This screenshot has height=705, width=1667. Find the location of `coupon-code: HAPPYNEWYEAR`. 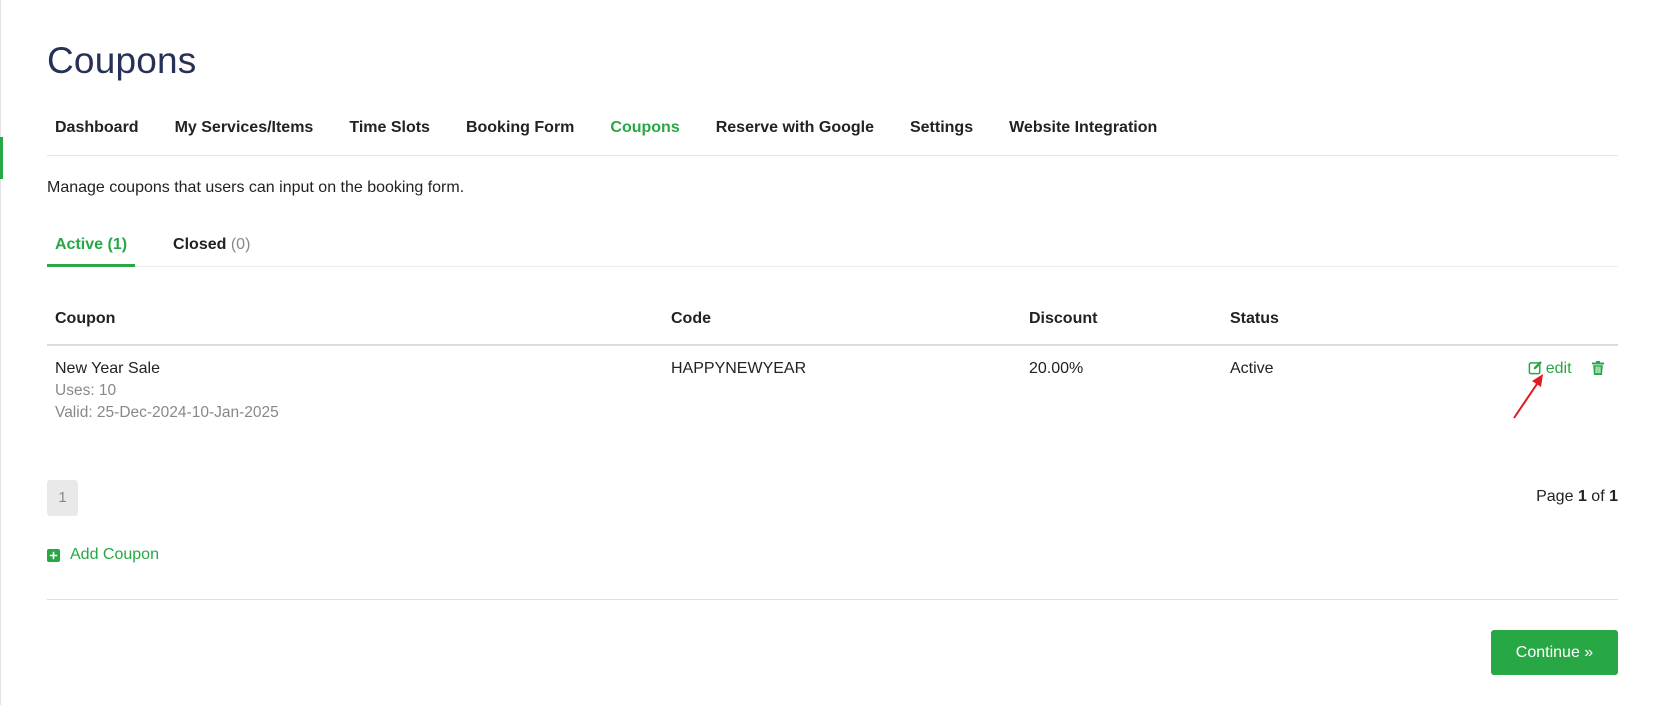

coupon-code: HAPPYNEWYEAR is located at coordinates (739, 368).